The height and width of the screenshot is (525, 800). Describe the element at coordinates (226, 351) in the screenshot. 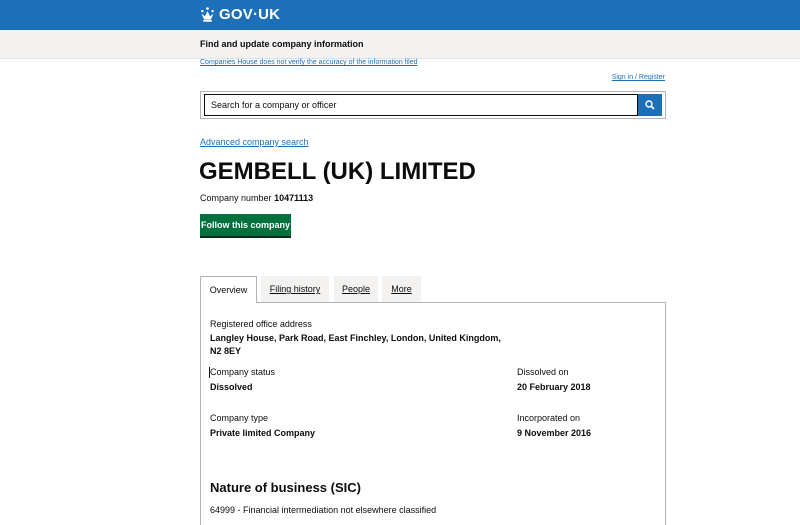

I see `registered-office-line2: N2 8EY` at that location.